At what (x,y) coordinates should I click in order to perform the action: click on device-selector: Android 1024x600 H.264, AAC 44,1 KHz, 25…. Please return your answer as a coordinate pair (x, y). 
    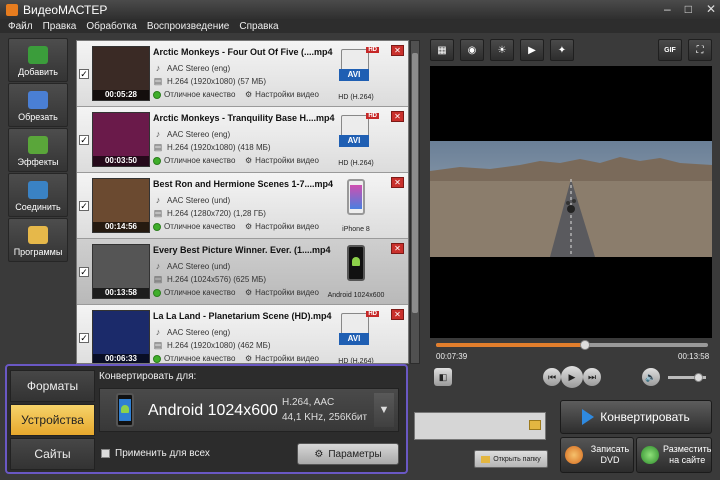
    Looking at the image, I should click on (249, 410).